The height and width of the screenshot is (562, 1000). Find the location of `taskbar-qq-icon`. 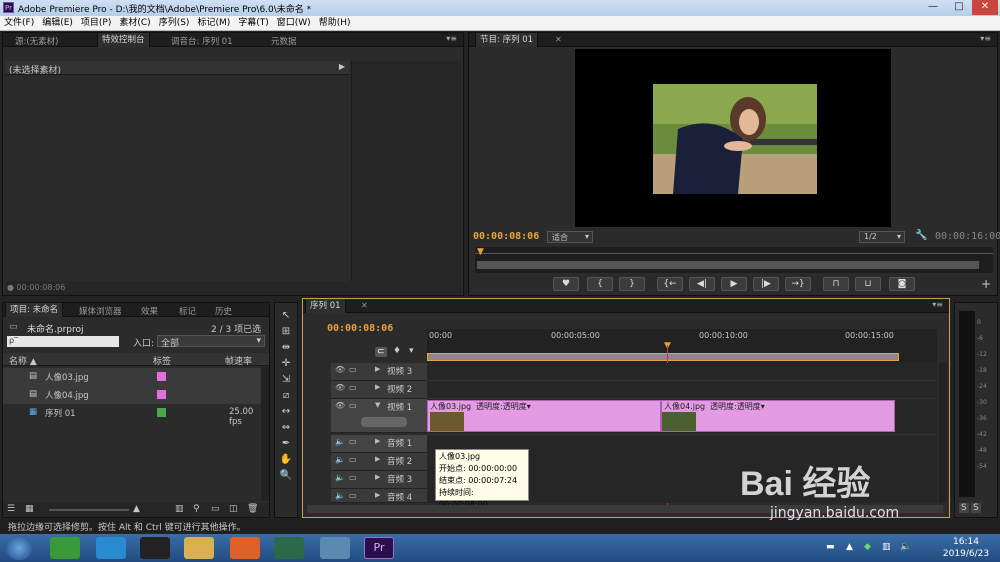

taskbar-qq-icon is located at coordinates (155, 548).